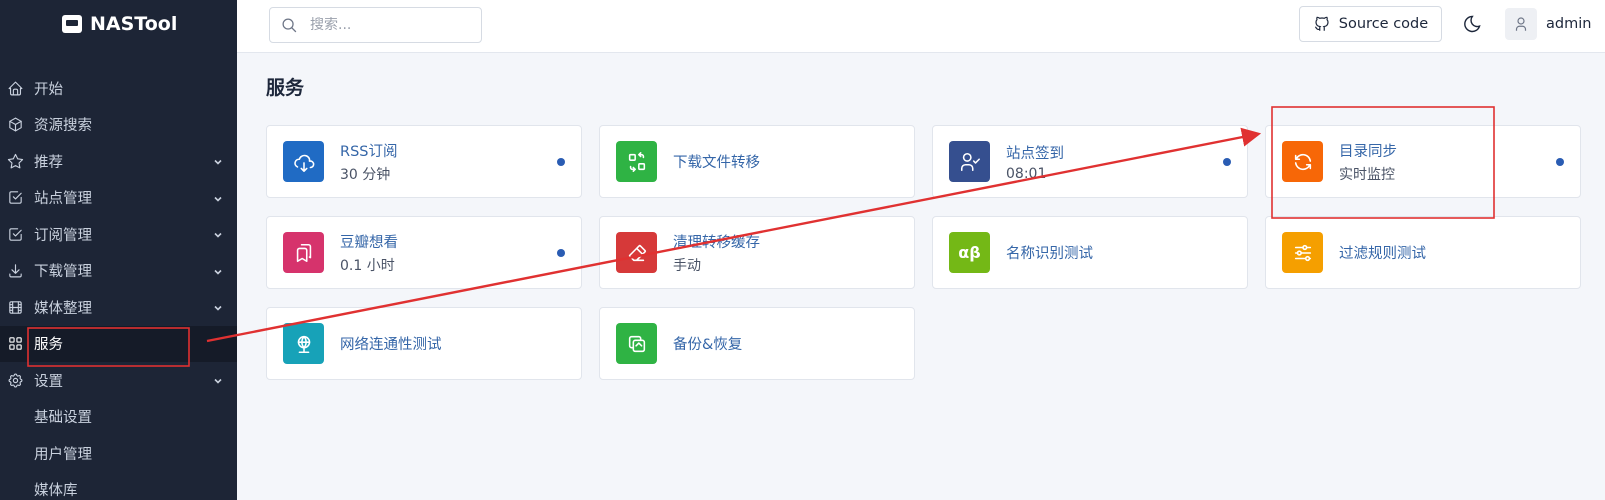  Describe the element at coordinates (424, 161) in the screenshot. I see `service-card-rss: RSS订阅 30 分钟` at that location.